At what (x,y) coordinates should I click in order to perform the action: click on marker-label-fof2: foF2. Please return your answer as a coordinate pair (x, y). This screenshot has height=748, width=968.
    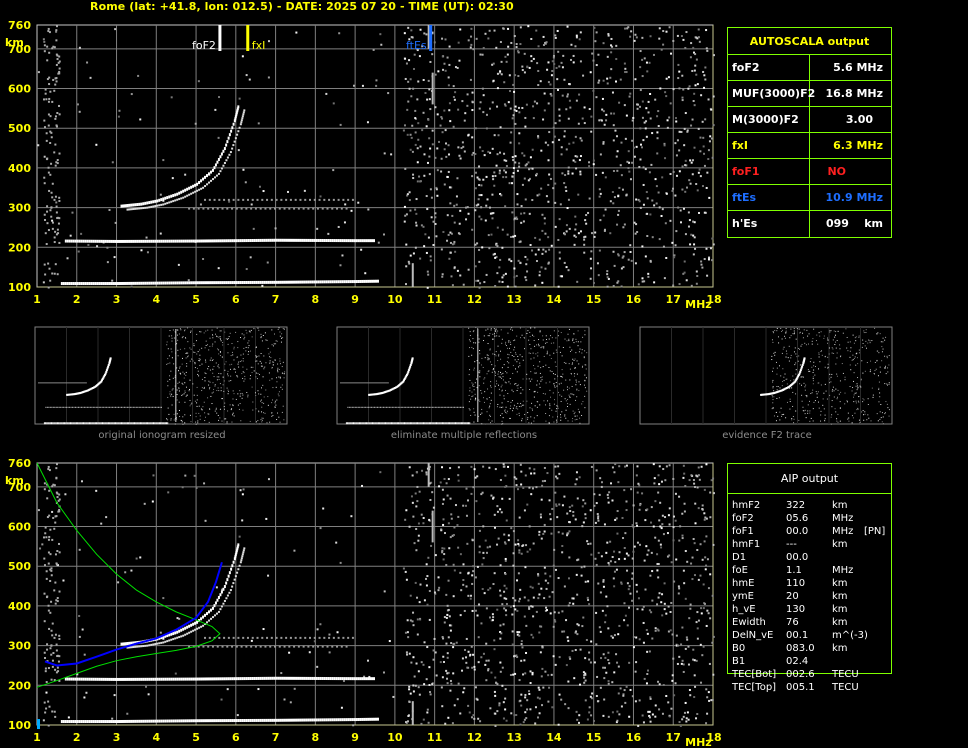
    Looking at the image, I should click on (204, 45).